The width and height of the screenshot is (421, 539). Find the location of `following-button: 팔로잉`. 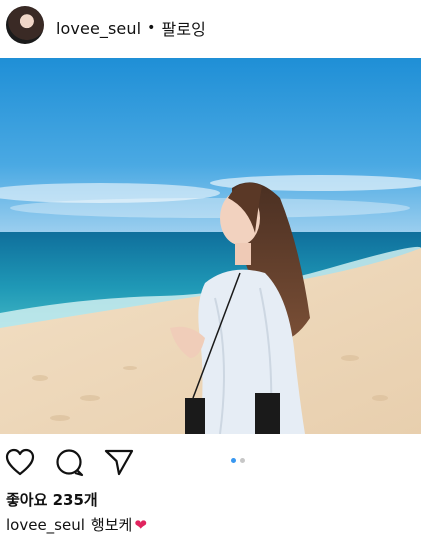

following-button: 팔로잉 is located at coordinates (184, 28).